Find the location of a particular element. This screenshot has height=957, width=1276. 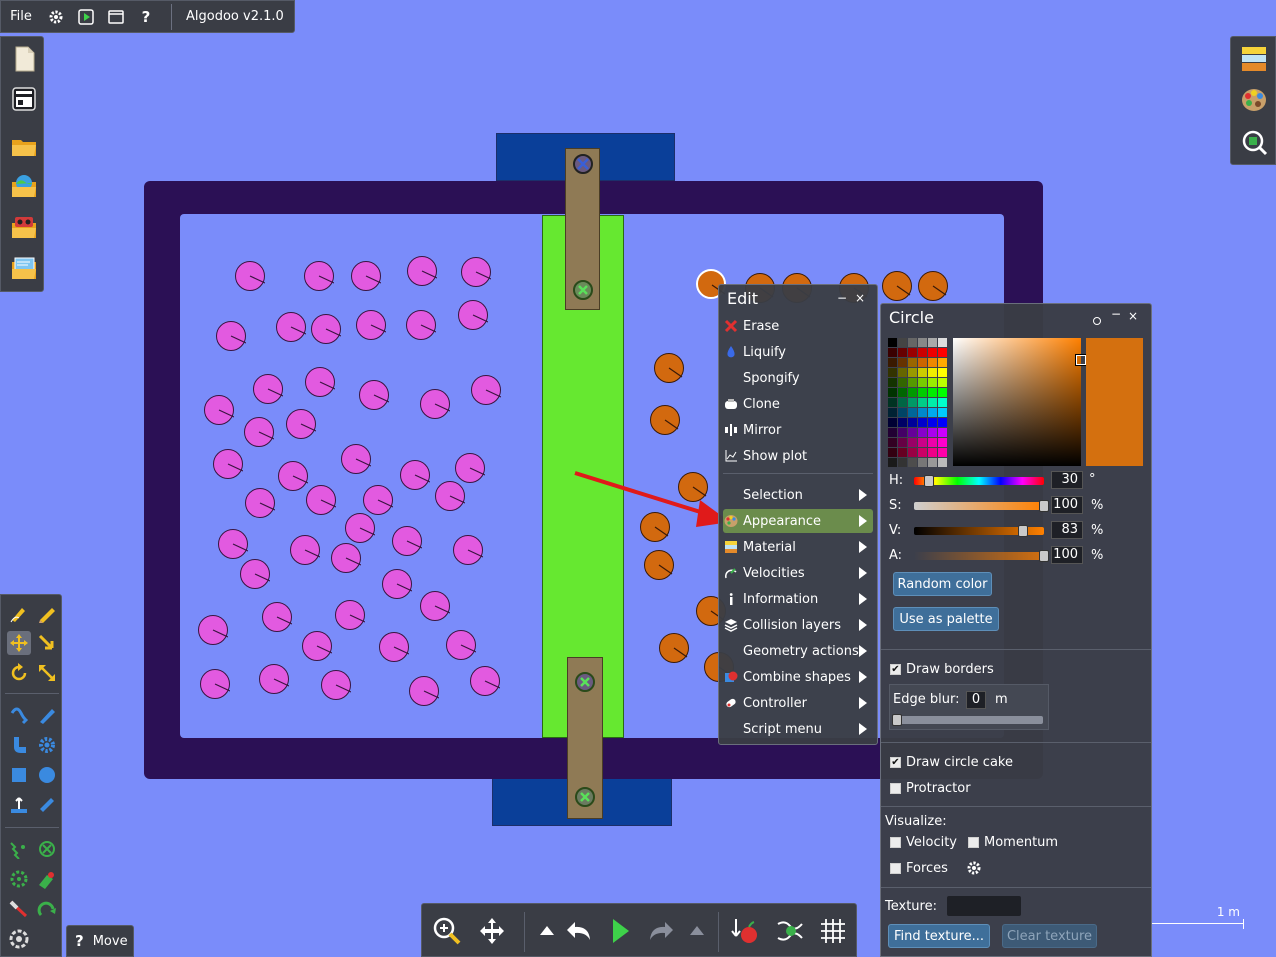

new-scene-icon is located at coordinates (24, 59).